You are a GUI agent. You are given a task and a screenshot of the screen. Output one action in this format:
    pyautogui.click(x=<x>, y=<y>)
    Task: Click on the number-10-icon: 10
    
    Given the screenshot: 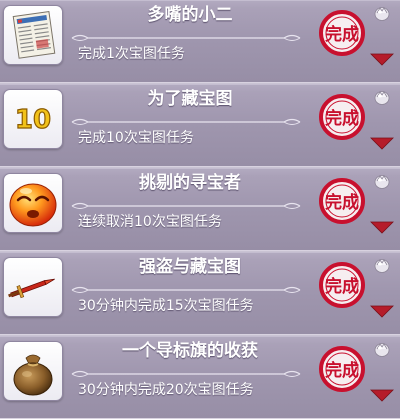 What is the action you would take?
    pyautogui.click(x=33, y=119)
    